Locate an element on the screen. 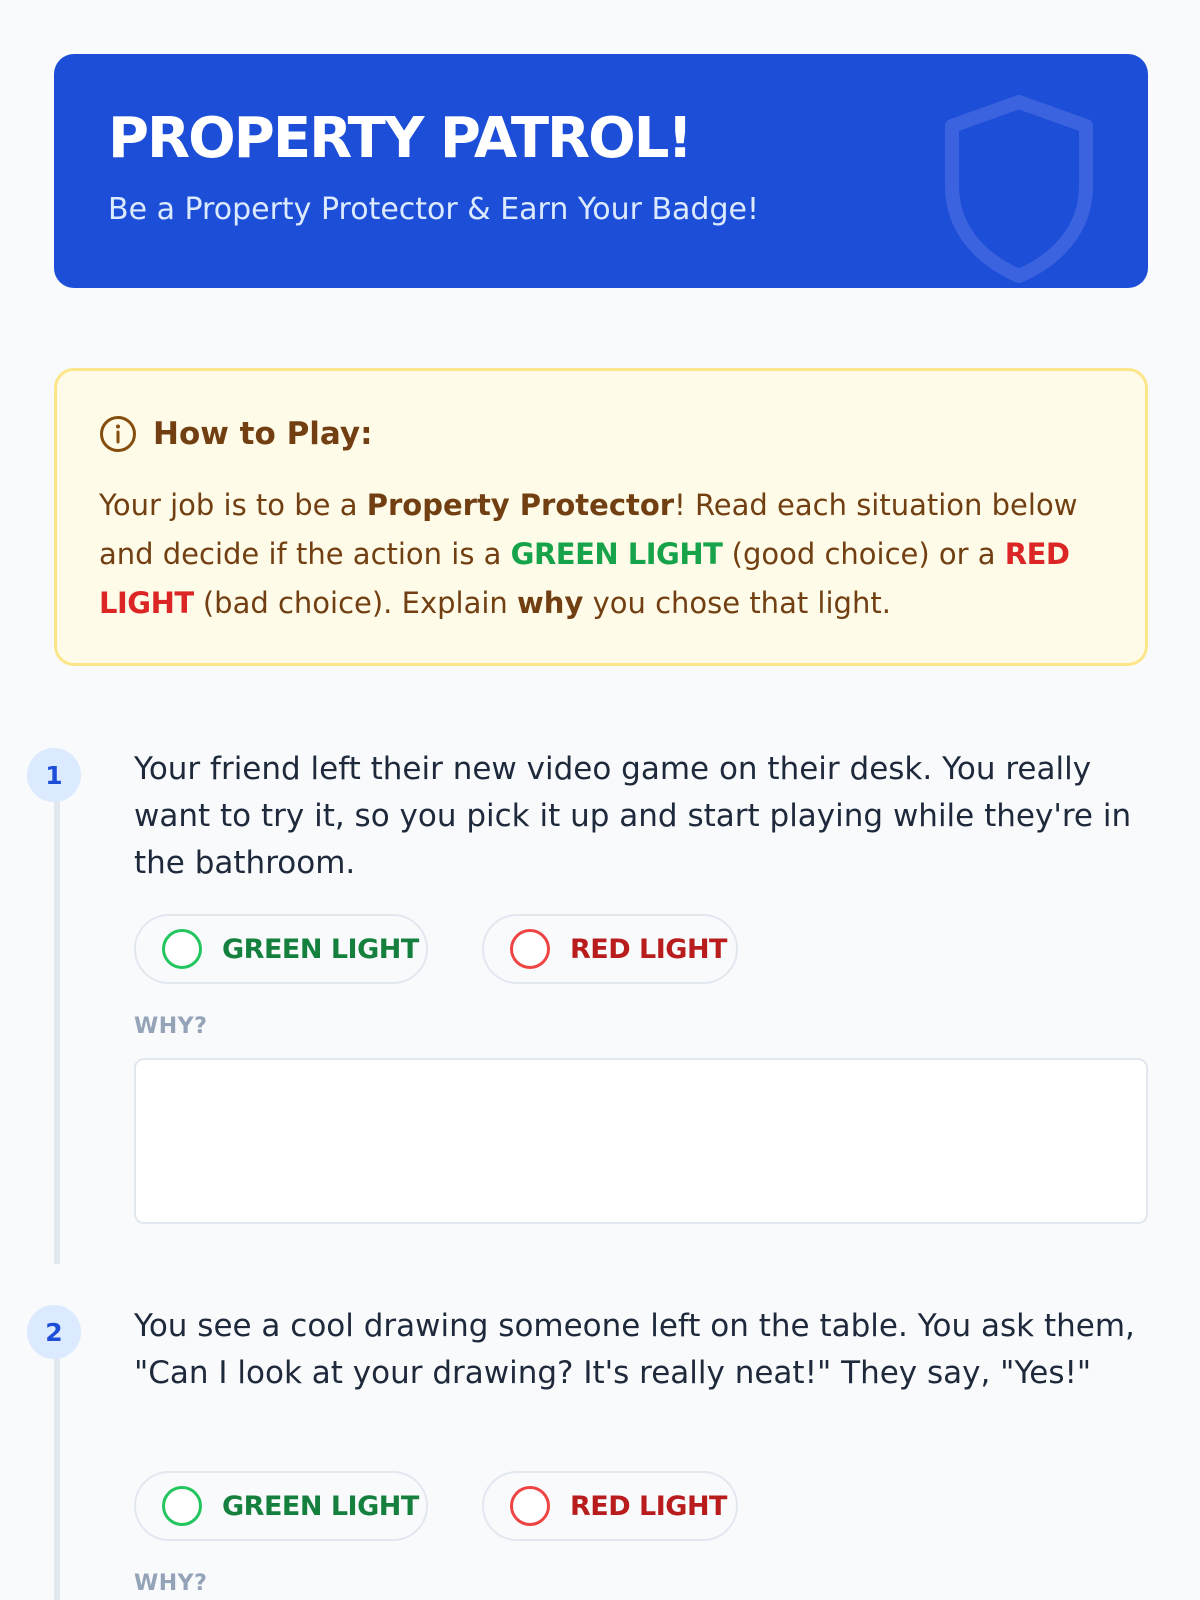  info-icon is located at coordinates (118, 434).